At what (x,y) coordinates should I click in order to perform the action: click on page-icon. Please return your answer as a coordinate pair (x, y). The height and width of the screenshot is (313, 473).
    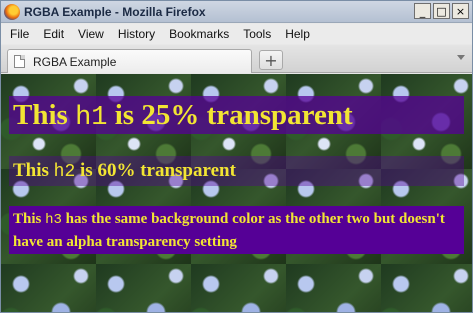
    Looking at the image, I should click on (19, 61).